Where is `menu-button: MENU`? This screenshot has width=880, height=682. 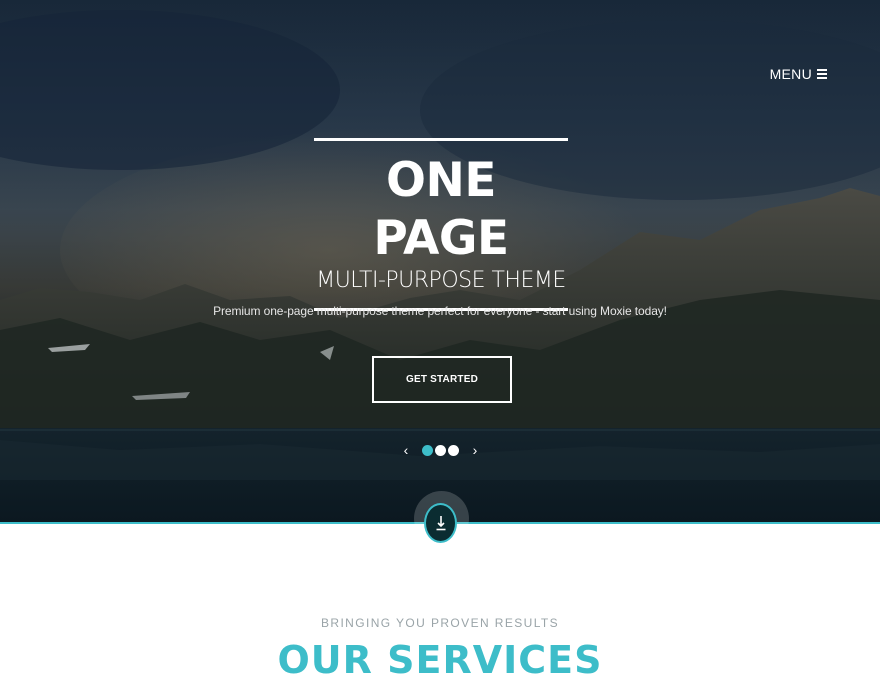
menu-button: MENU is located at coordinates (798, 74).